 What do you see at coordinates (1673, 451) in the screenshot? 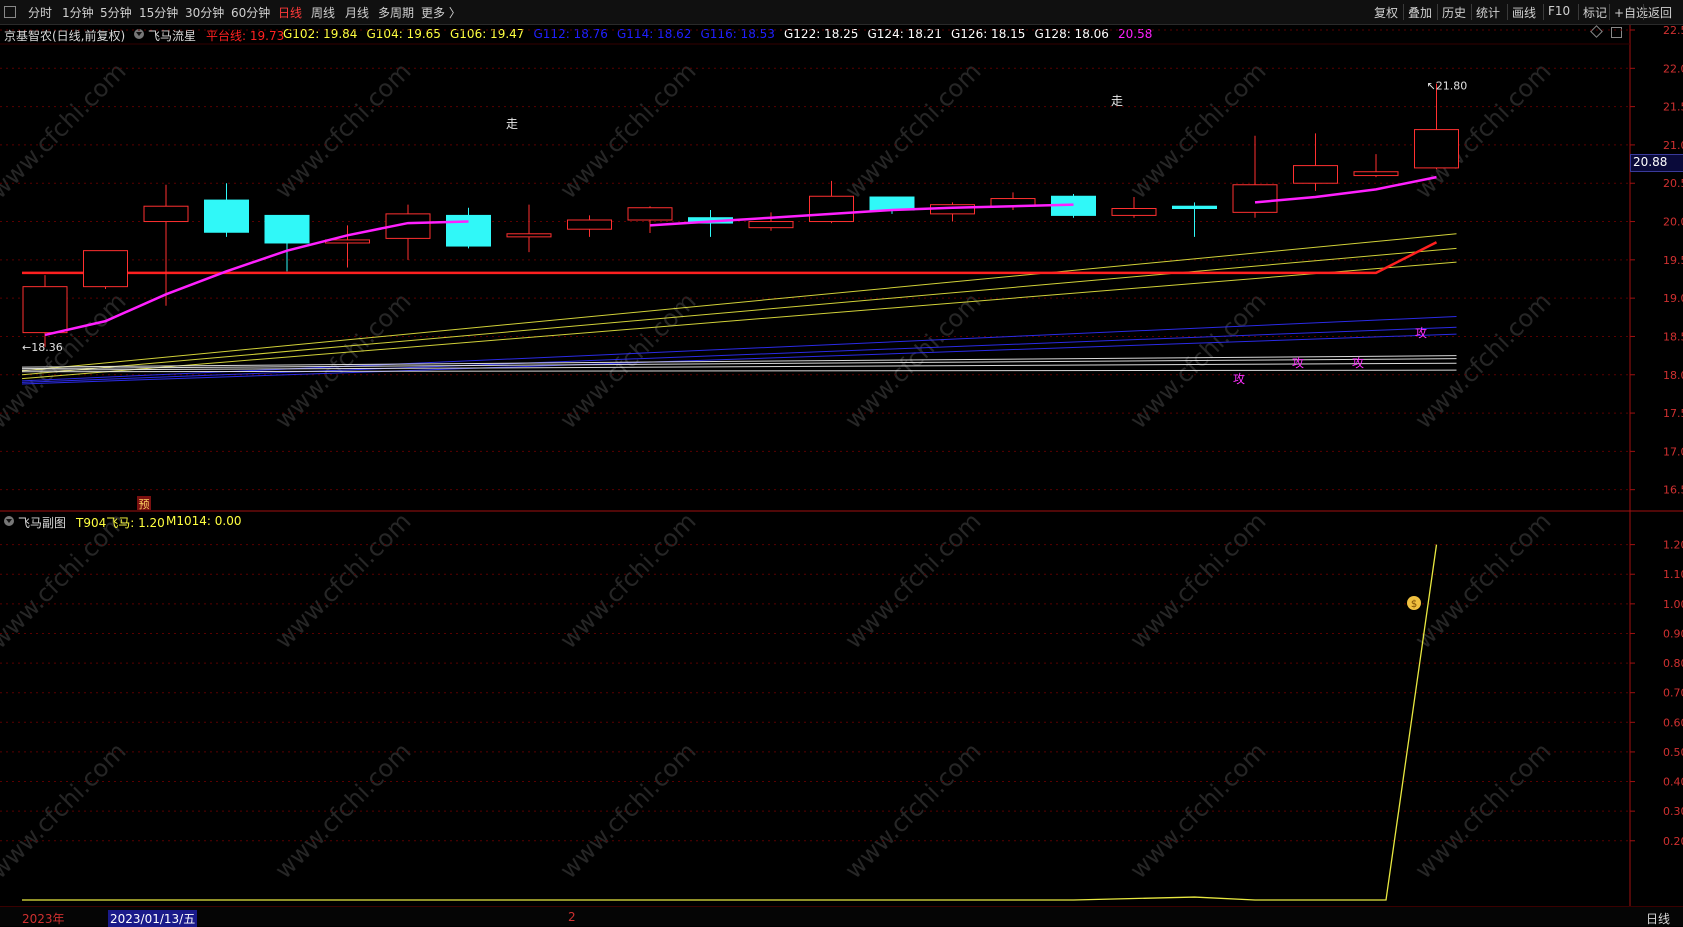
I see `y-tick-label: 17.00` at bounding box center [1673, 451].